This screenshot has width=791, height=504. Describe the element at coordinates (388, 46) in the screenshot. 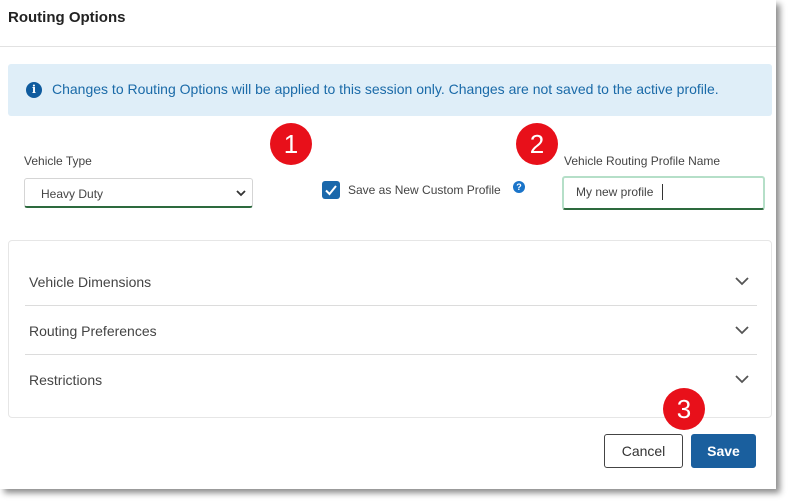

I see `title-divider` at that location.